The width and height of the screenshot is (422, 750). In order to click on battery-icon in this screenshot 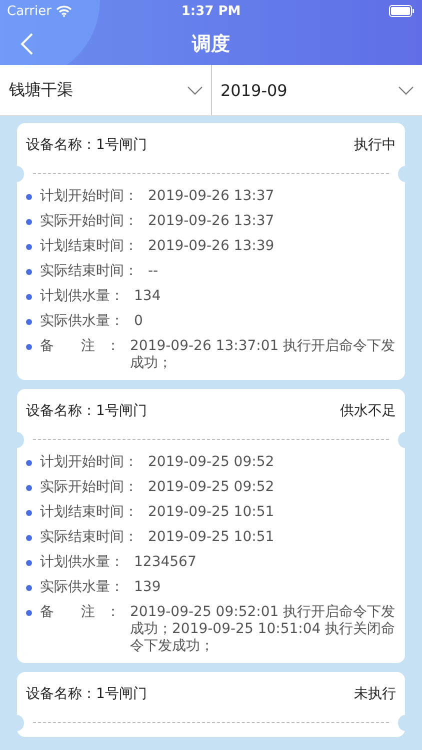, I will do `click(402, 11)`.